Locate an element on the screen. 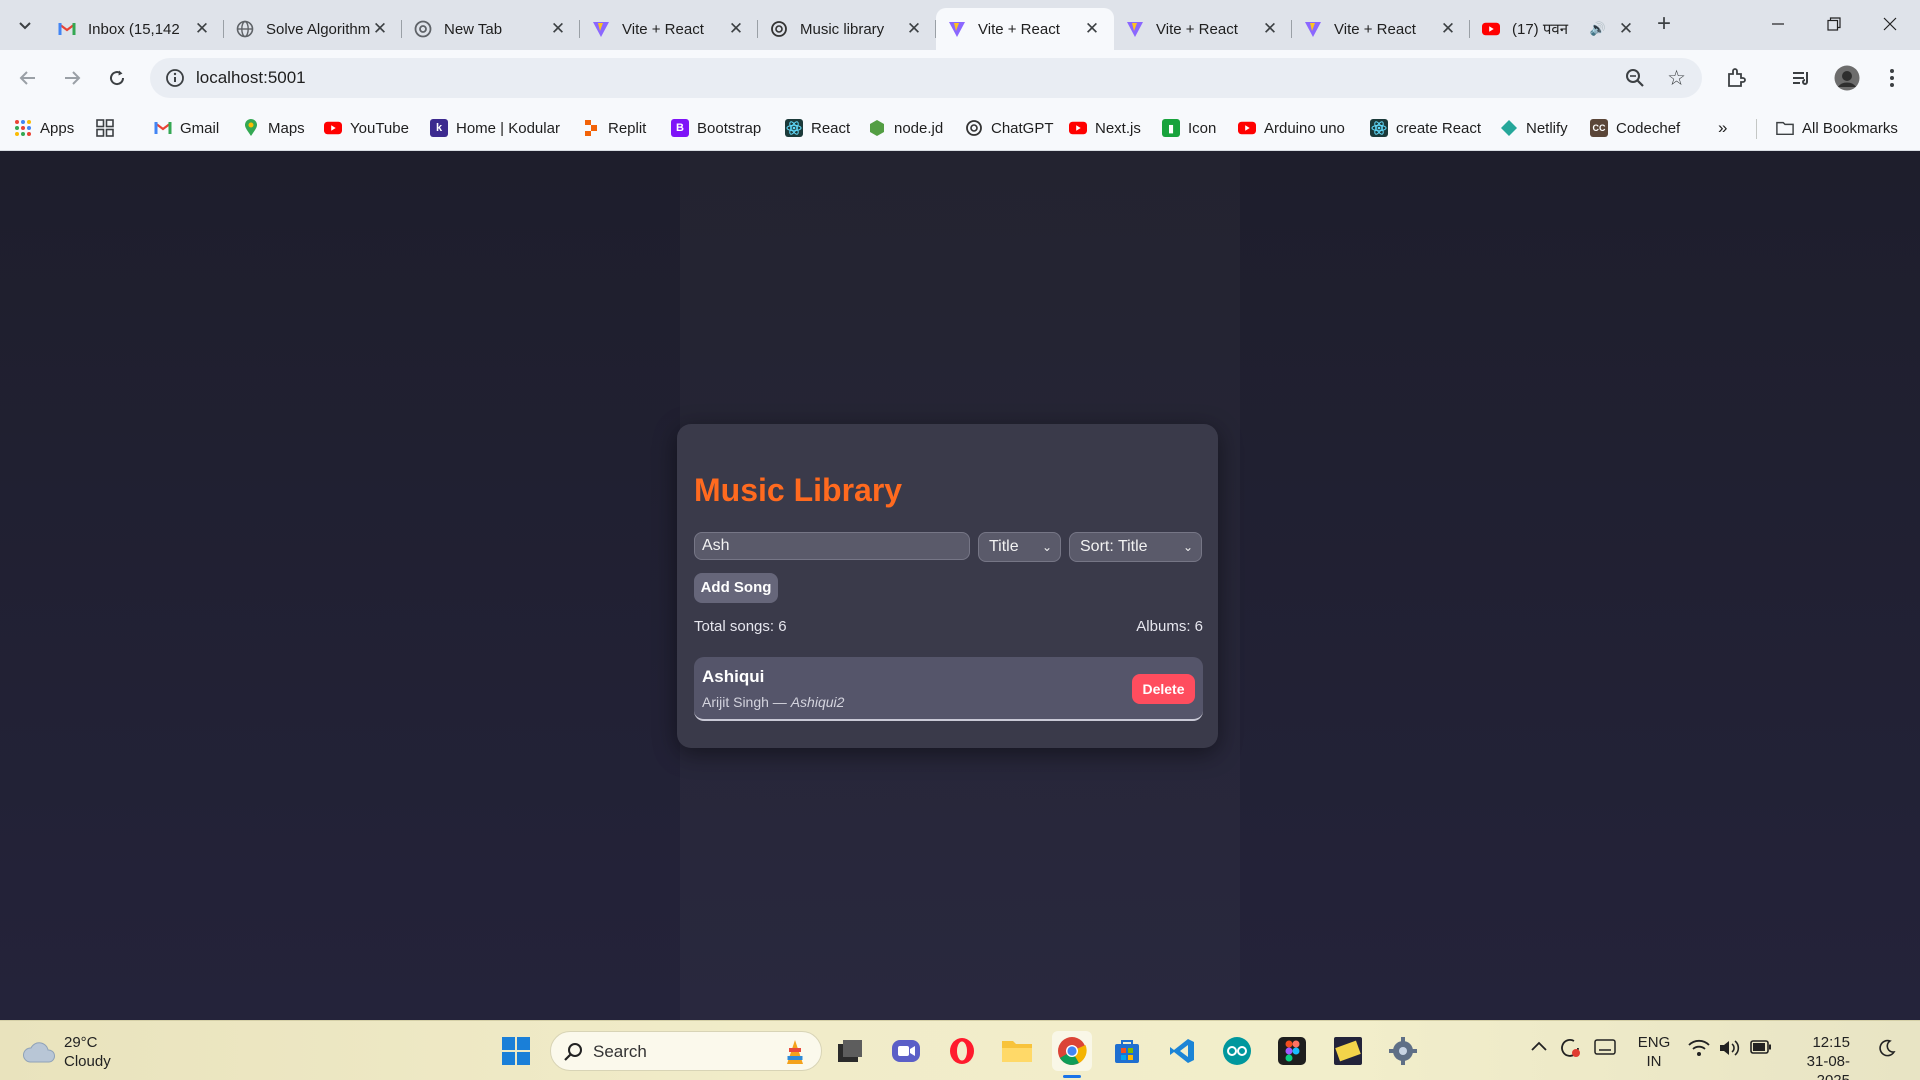 This screenshot has height=1080, width=1920. bookmark-bootstrap: B Bootstrap is located at coordinates (716, 128).